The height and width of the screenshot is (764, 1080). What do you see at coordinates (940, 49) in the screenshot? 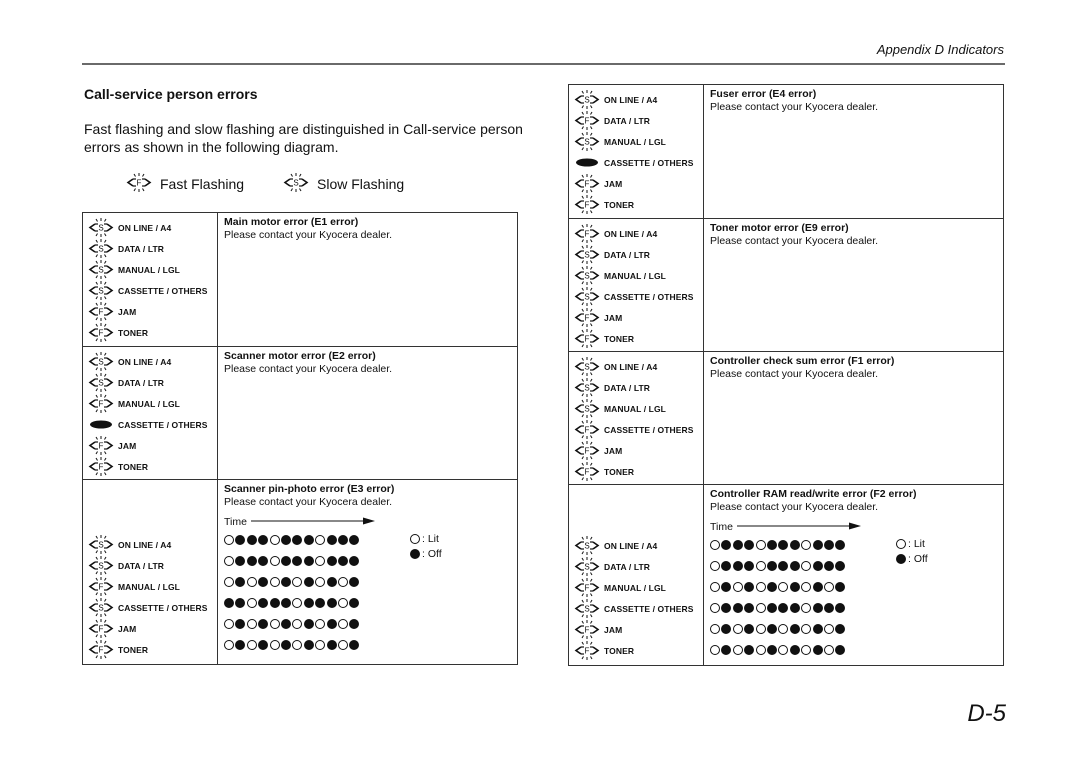
I see `running-header: Appendix D Indicators` at bounding box center [940, 49].